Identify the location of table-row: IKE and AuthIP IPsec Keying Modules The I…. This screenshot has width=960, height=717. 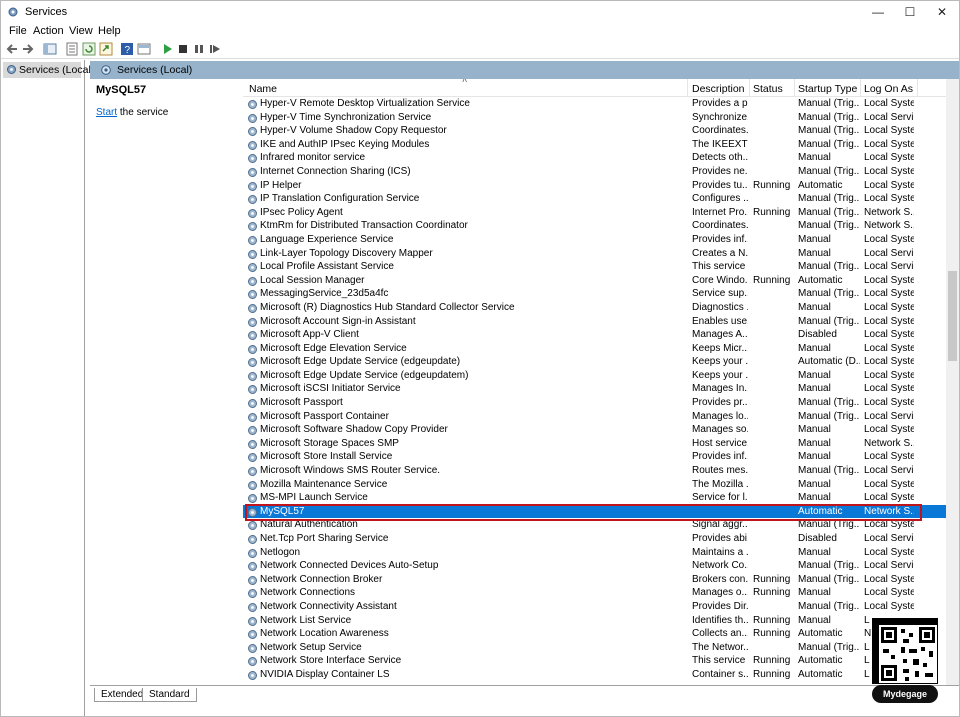
(594, 145).